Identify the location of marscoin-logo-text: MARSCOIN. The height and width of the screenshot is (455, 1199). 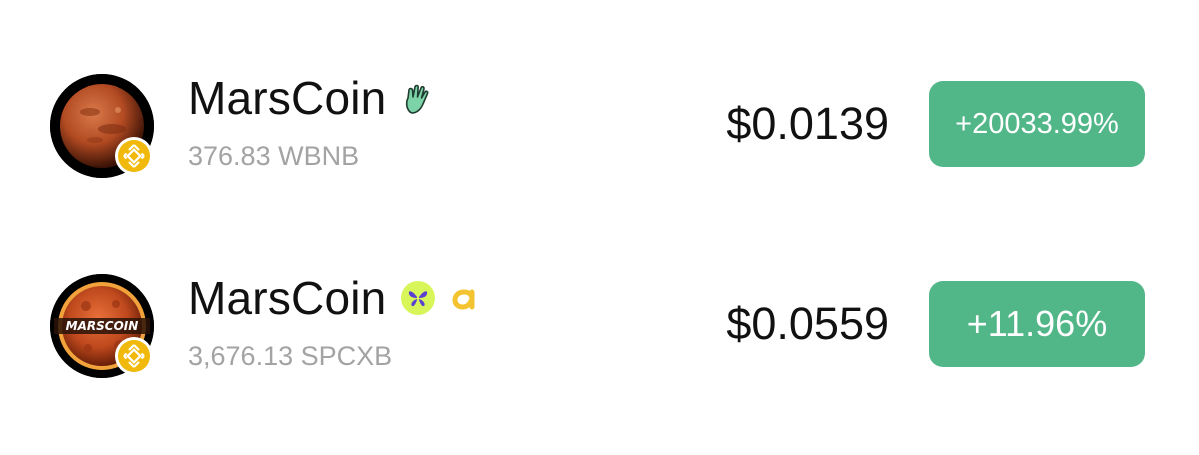
(102, 326).